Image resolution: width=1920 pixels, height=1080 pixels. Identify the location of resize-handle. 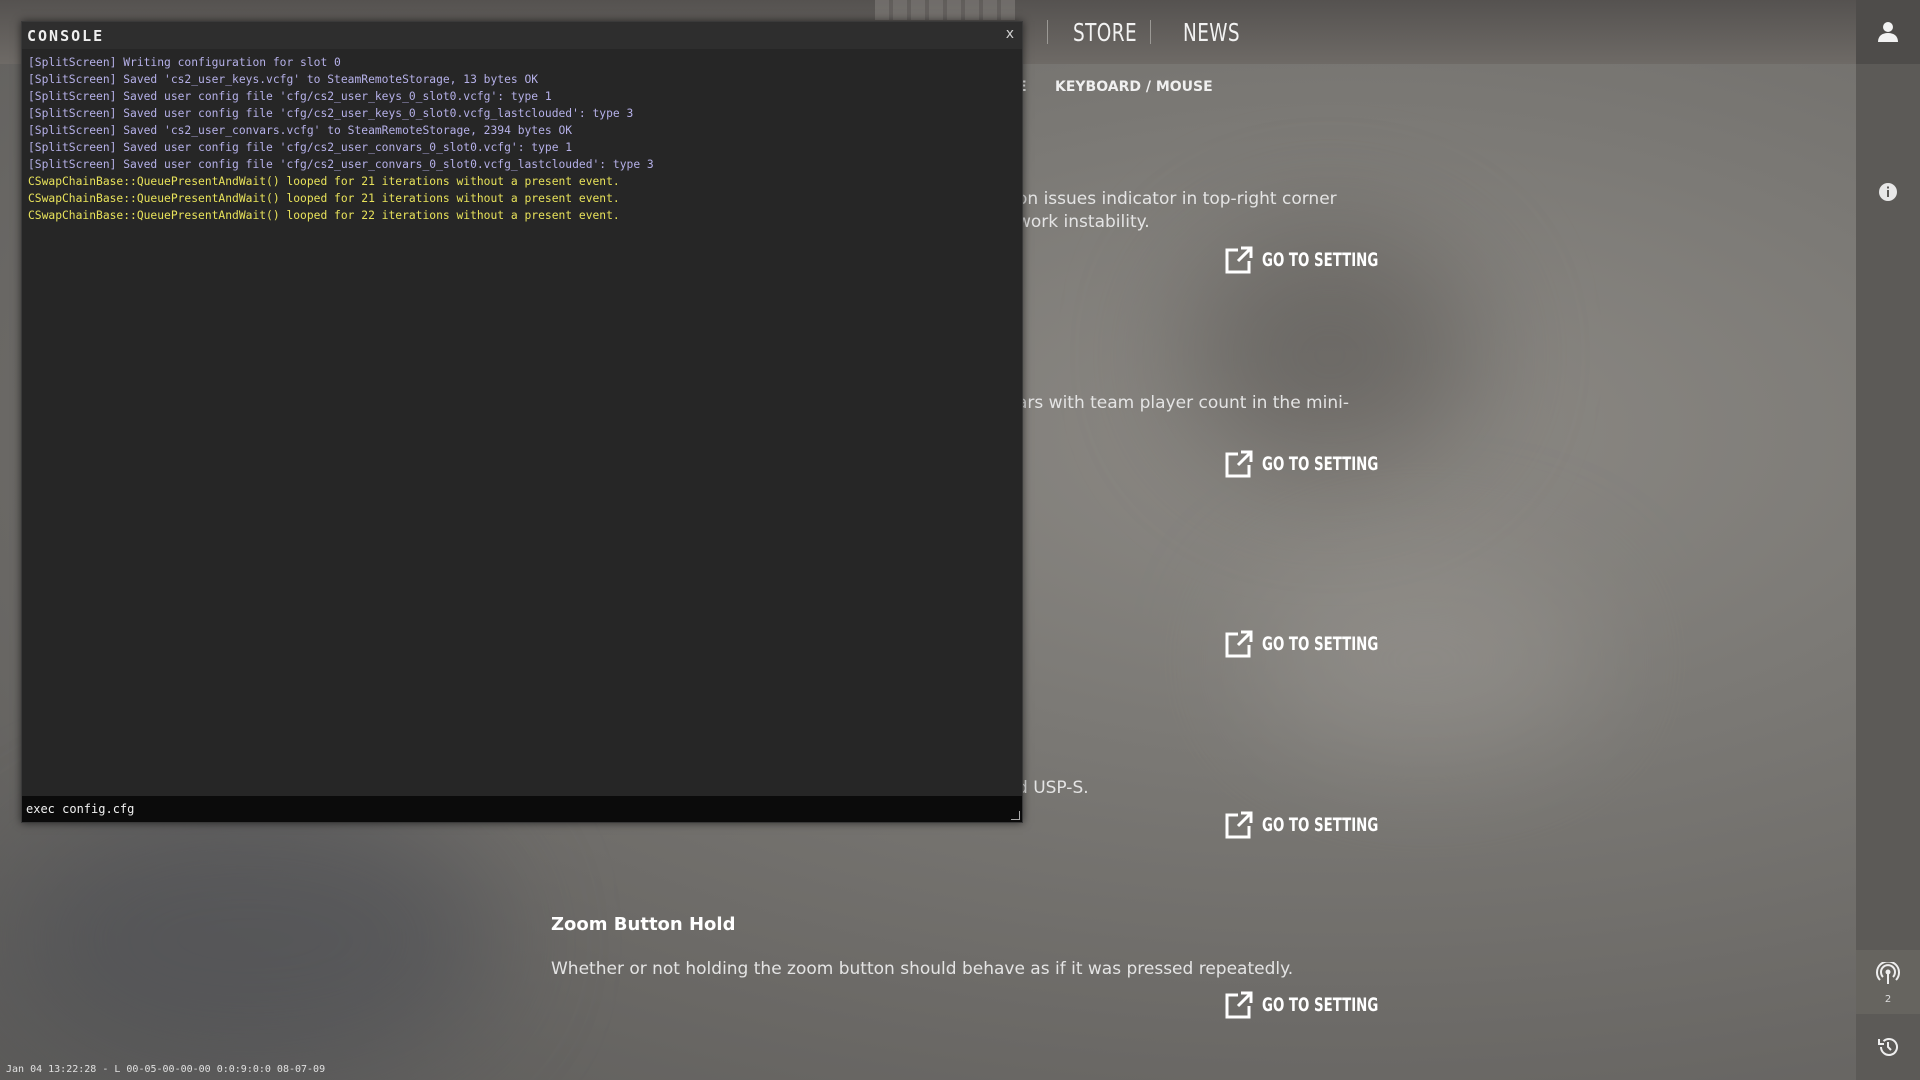
(1015, 815).